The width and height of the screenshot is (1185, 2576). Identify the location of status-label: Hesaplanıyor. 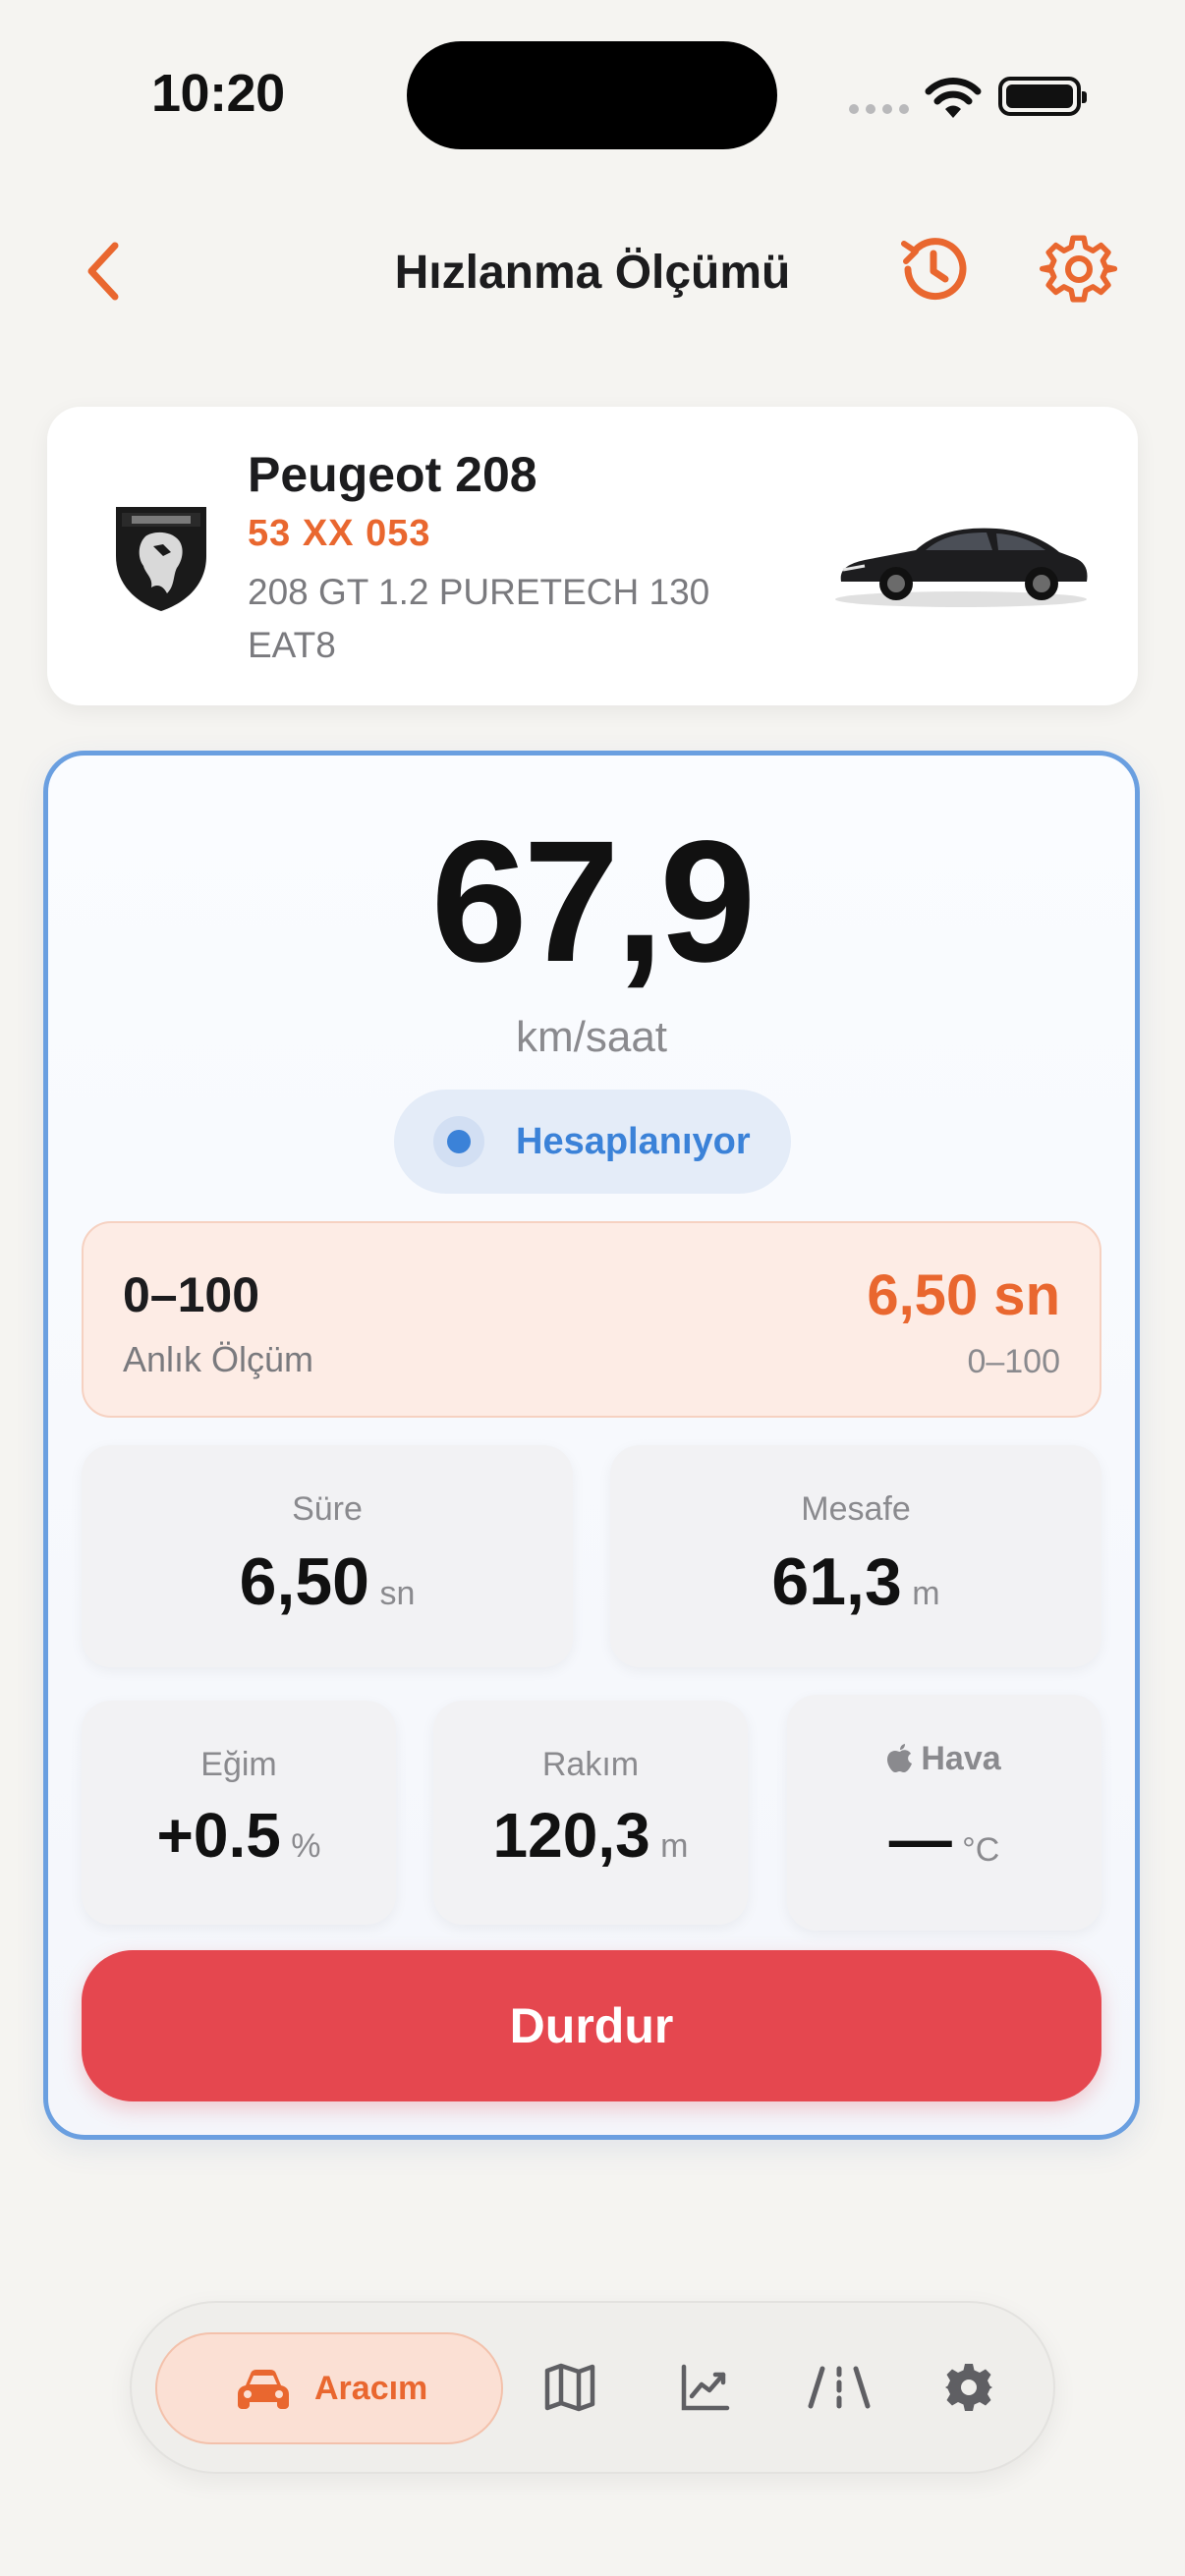
(633, 1141).